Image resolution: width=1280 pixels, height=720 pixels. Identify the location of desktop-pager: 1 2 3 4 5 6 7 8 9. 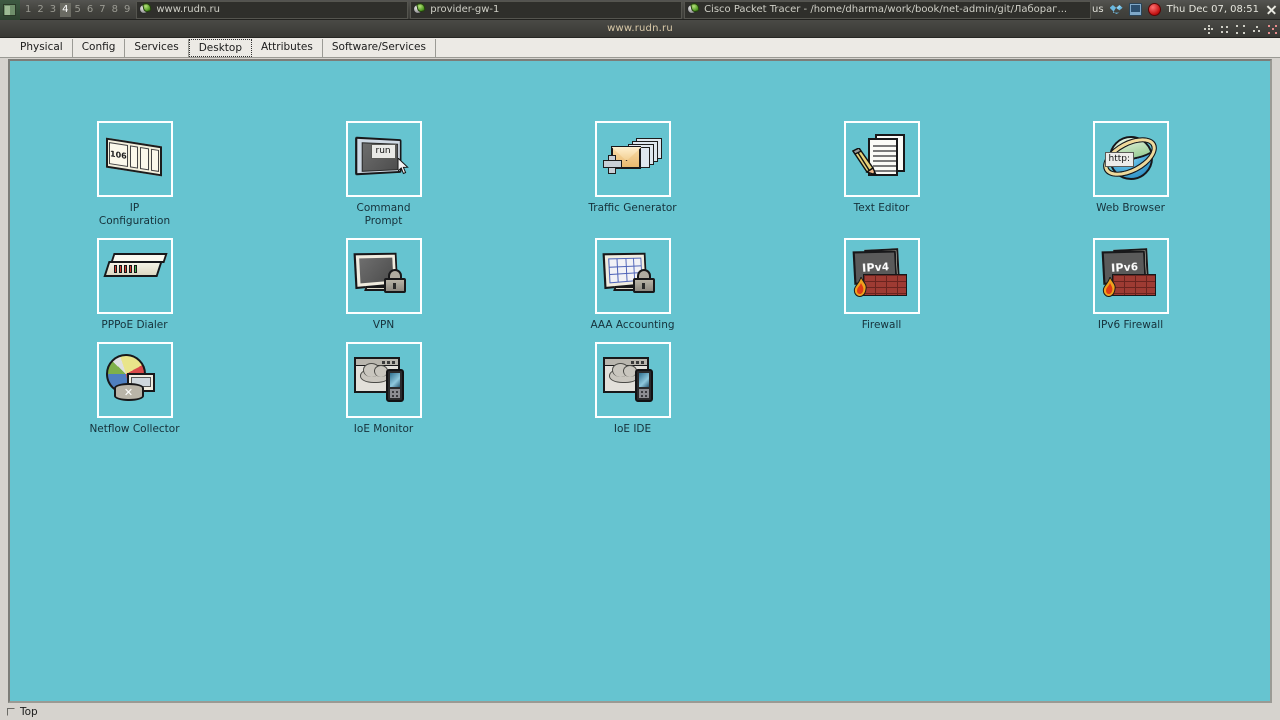
(77, 10).